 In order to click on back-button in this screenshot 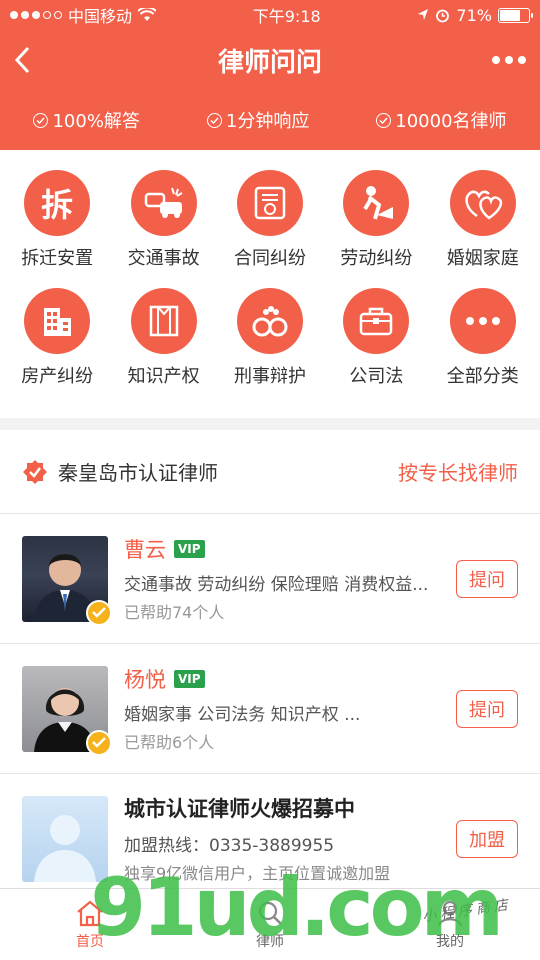, I will do `click(29, 60)`.